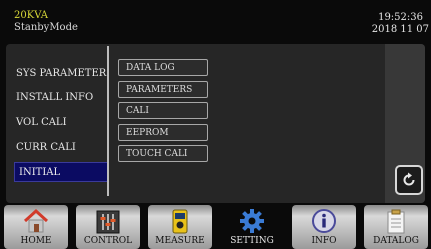 This screenshot has height=249, width=431. What do you see at coordinates (180, 221) in the screenshot?
I see `meter-icon` at bounding box center [180, 221].